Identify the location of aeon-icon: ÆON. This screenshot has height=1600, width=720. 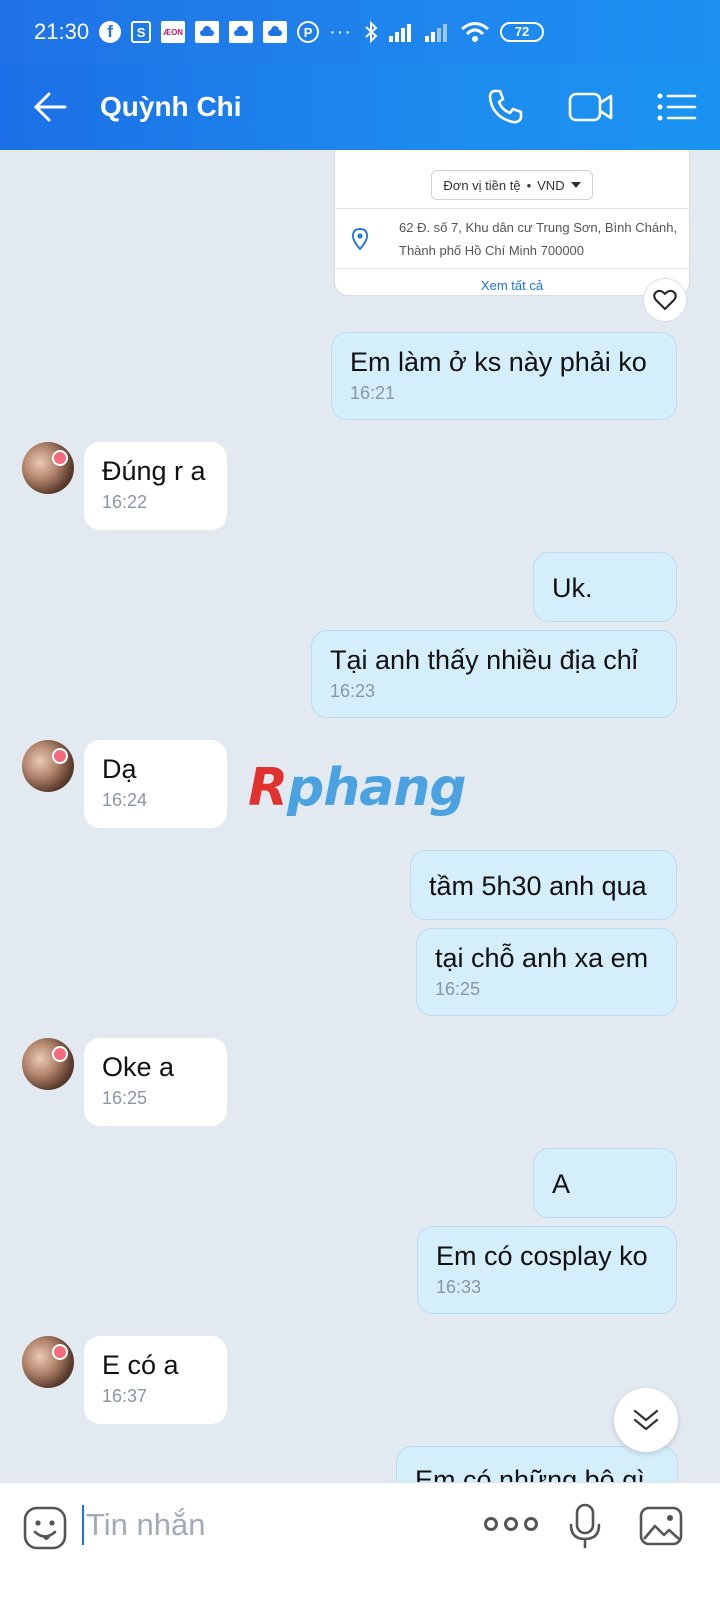
(173, 32).